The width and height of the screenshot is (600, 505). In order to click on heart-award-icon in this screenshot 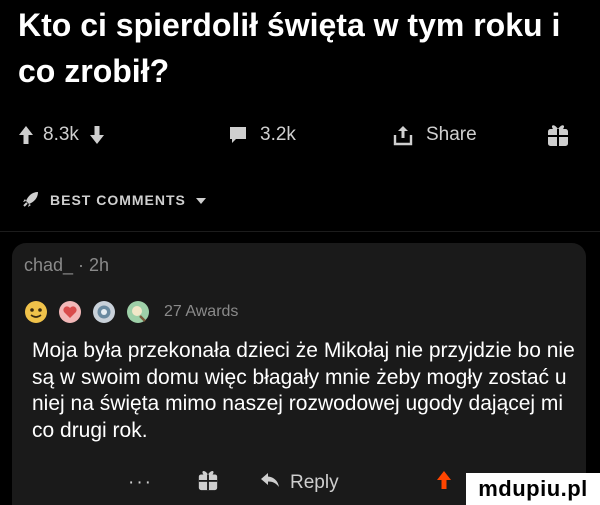, I will do `click(70, 312)`.